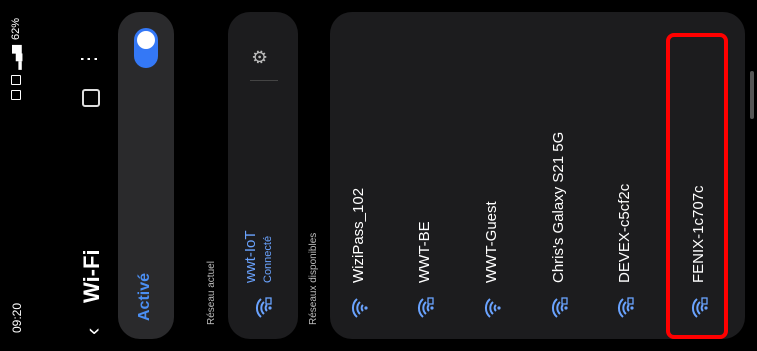 The width and height of the screenshot is (757, 351). Describe the element at coordinates (752, 95) in the screenshot. I see `scrollbar` at that location.